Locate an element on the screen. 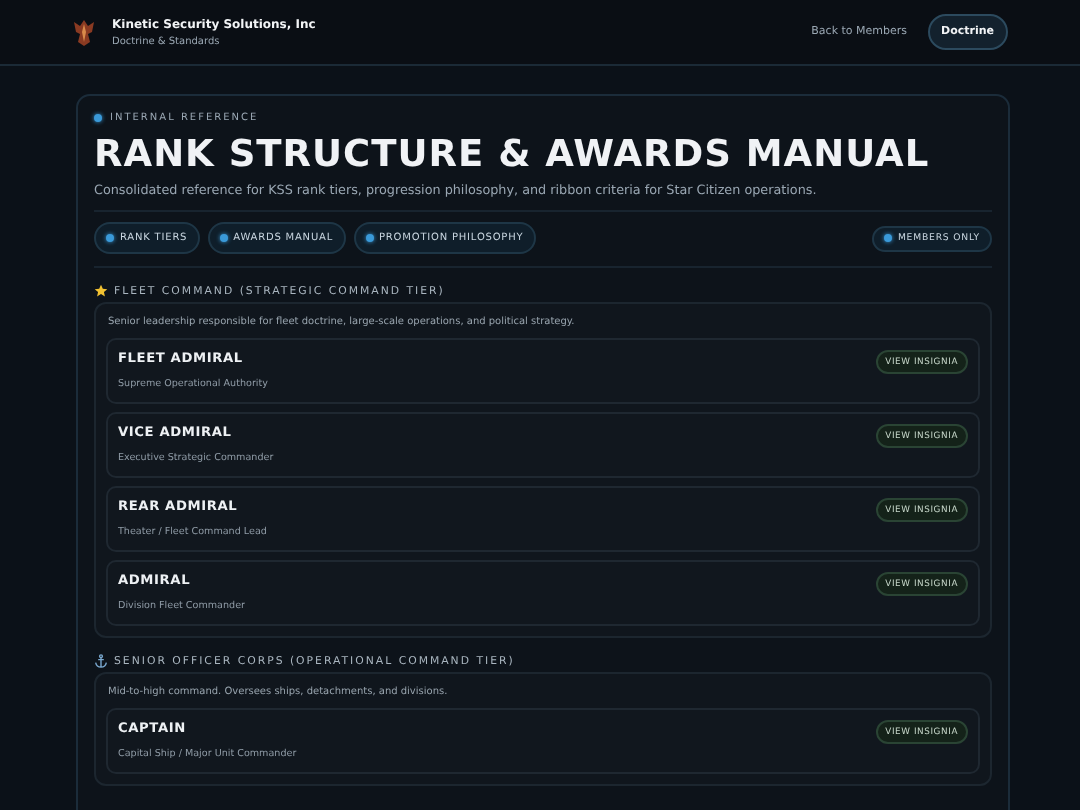 The height and width of the screenshot is (810, 1080). anchor-icon is located at coordinates (101, 661).